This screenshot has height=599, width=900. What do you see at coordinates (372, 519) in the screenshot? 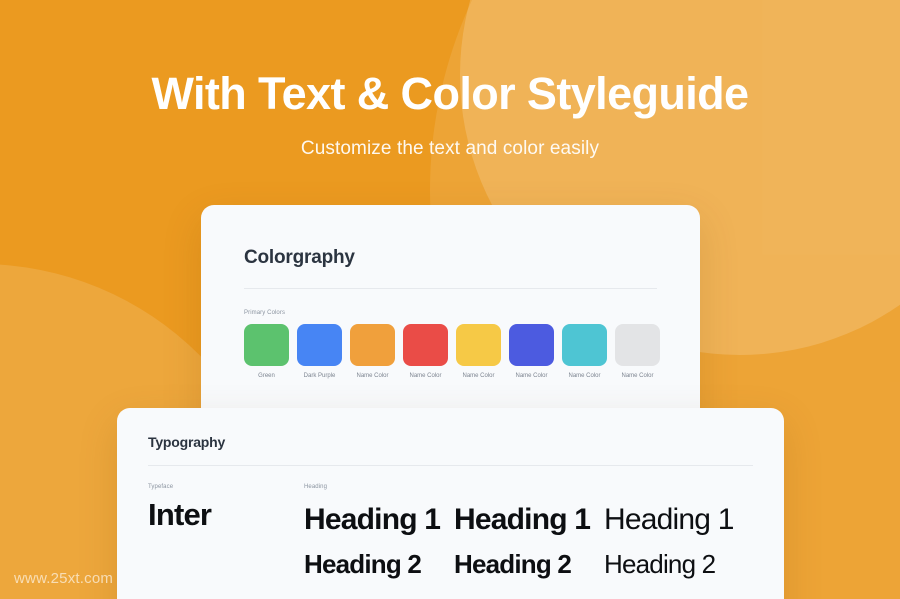
I see `heading-sample-bold: Heading 1` at bounding box center [372, 519].